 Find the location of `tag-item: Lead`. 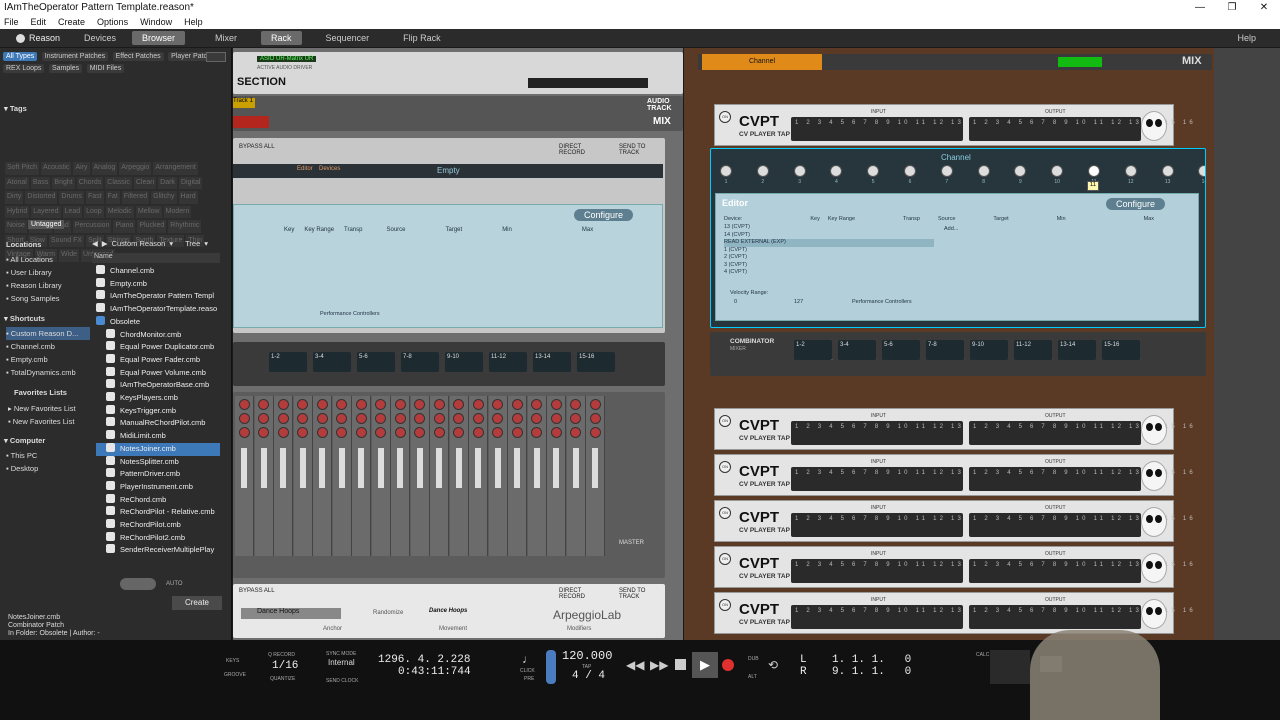

tag-item: Lead is located at coordinates (72, 211).